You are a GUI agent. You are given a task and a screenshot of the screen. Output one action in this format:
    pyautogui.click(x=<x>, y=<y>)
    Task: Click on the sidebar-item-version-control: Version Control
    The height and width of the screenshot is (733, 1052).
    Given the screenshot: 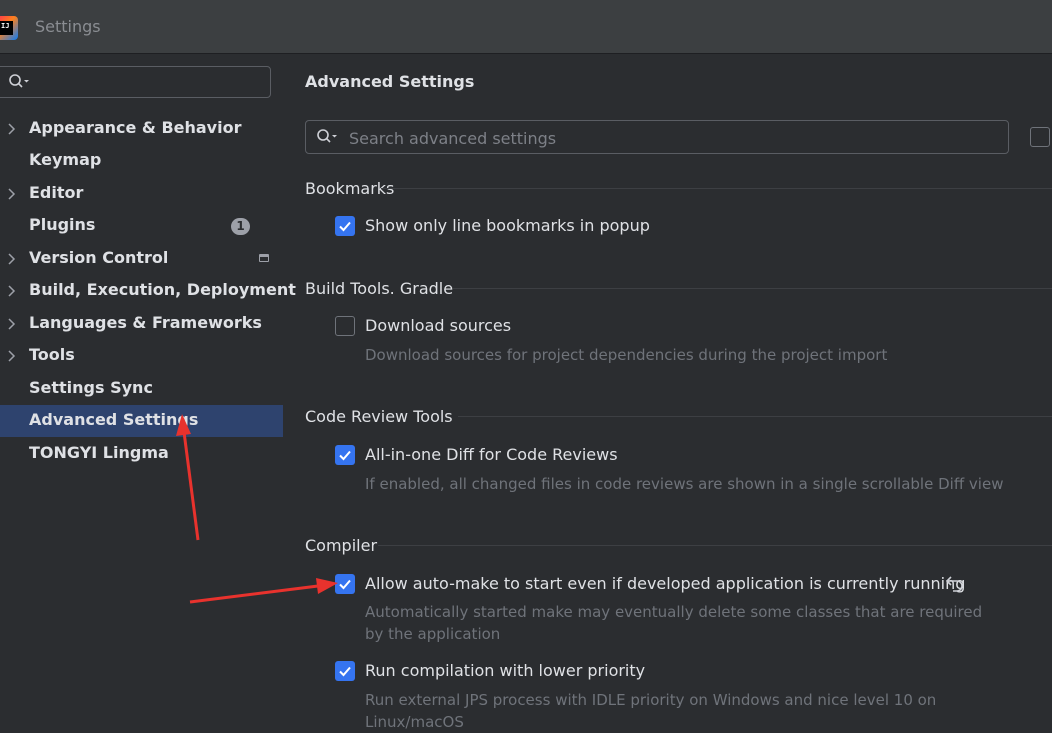 What is the action you would take?
    pyautogui.click(x=141, y=259)
    